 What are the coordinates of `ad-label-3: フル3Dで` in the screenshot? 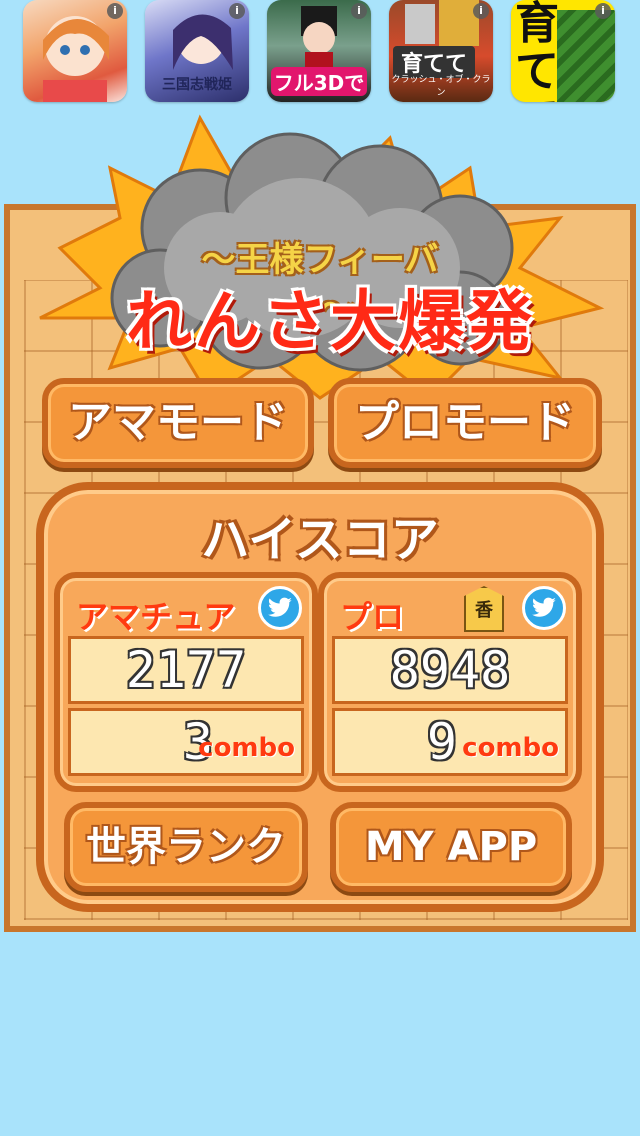 It's located at (319, 81).